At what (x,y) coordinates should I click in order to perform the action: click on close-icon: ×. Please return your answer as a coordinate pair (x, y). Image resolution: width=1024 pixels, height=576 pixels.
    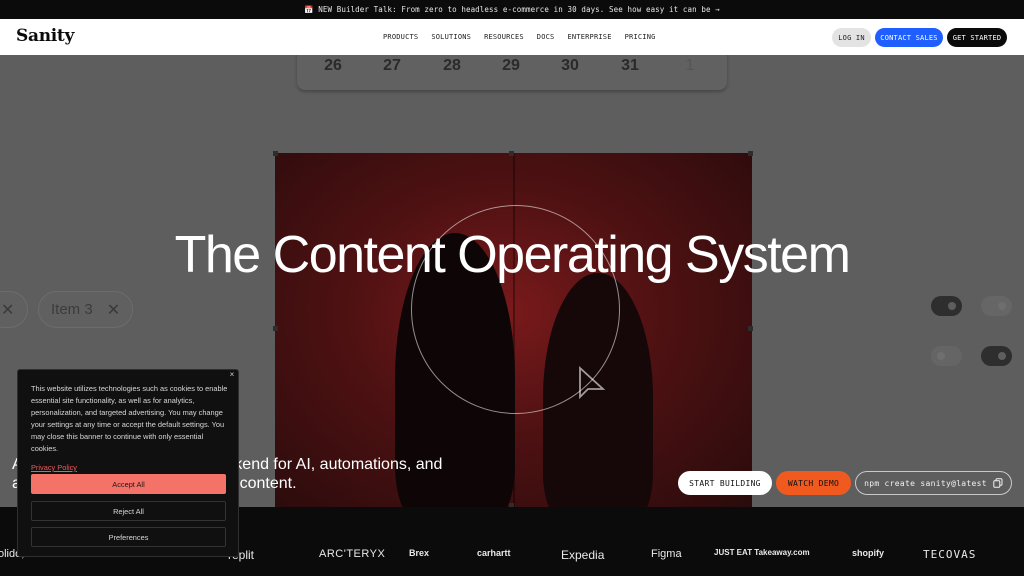
    Looking at the image, I should click on (232, 376).